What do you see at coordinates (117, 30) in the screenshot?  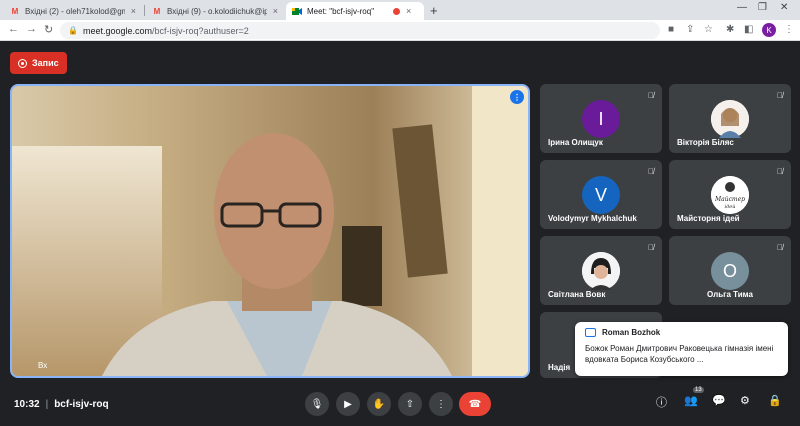 I see `url-domain: meet.google.com` at bounding box center [117, 30].